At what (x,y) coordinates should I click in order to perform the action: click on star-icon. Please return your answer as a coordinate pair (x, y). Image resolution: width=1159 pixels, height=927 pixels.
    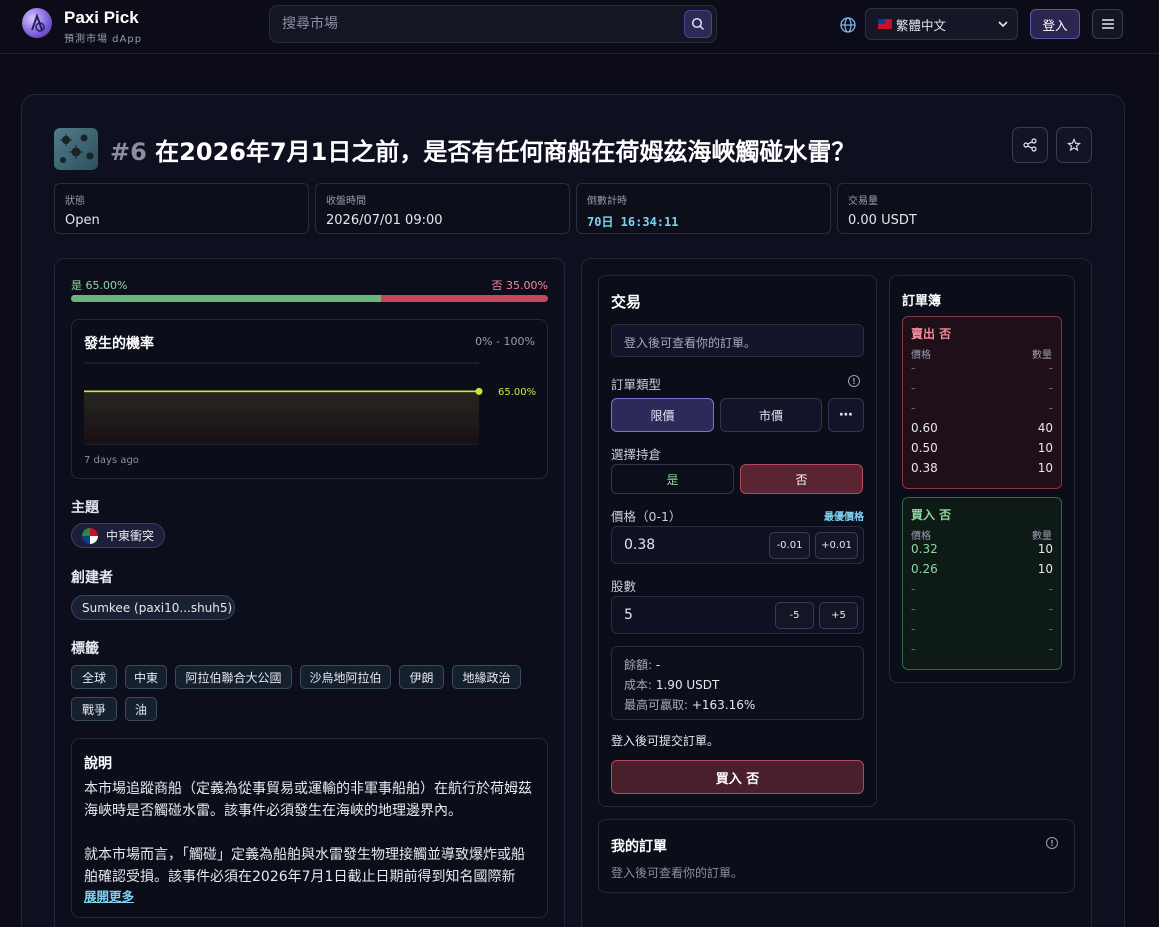
    Looking at the image, I should click on (1074, 145).